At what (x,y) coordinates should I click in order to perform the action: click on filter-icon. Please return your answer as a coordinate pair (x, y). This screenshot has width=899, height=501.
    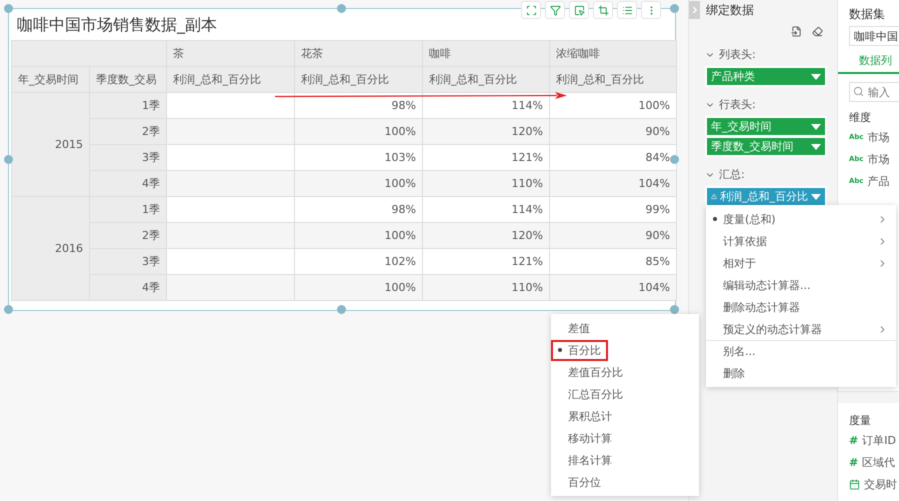
    Looking at the image, I should click on (555, 10).